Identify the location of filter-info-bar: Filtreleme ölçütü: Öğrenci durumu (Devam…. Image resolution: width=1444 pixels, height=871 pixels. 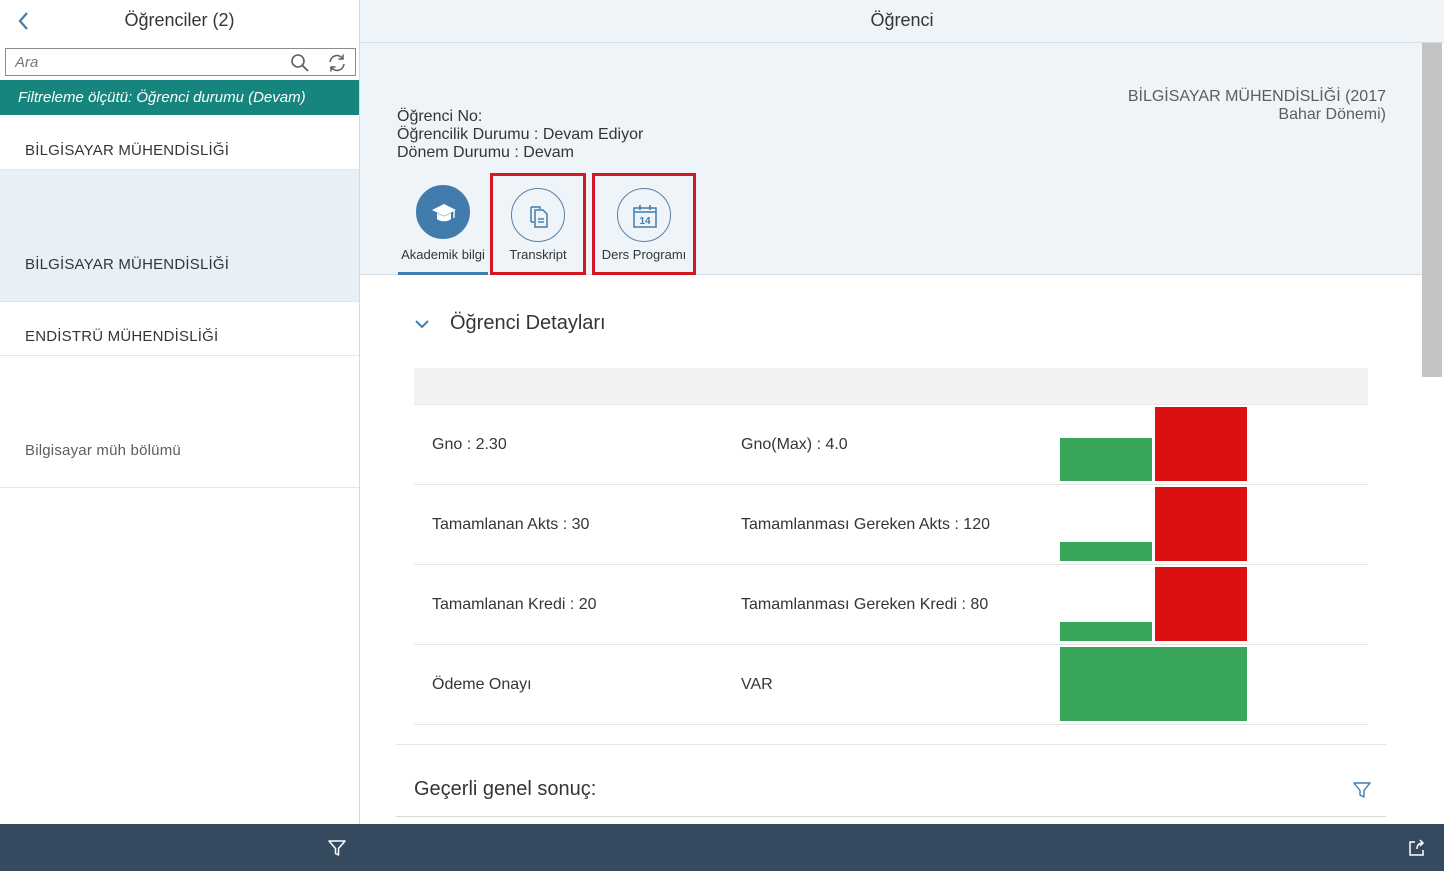
(179, 97).